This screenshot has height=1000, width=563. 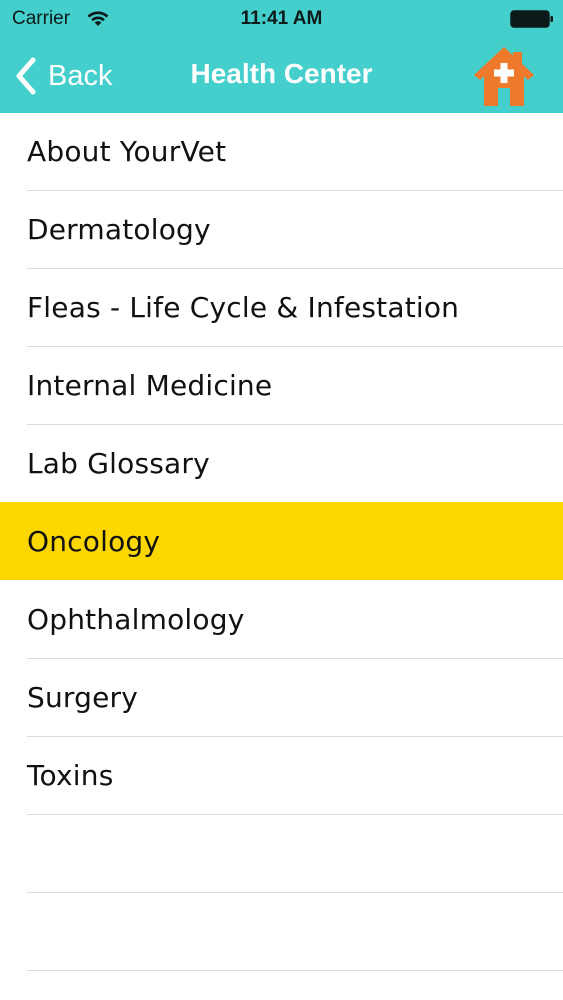 What do you see at coordinates (281, 619) in the screenshot?
I see `list-item-ophthalmology: Ophthalmology` at bounding box center [281, 619].